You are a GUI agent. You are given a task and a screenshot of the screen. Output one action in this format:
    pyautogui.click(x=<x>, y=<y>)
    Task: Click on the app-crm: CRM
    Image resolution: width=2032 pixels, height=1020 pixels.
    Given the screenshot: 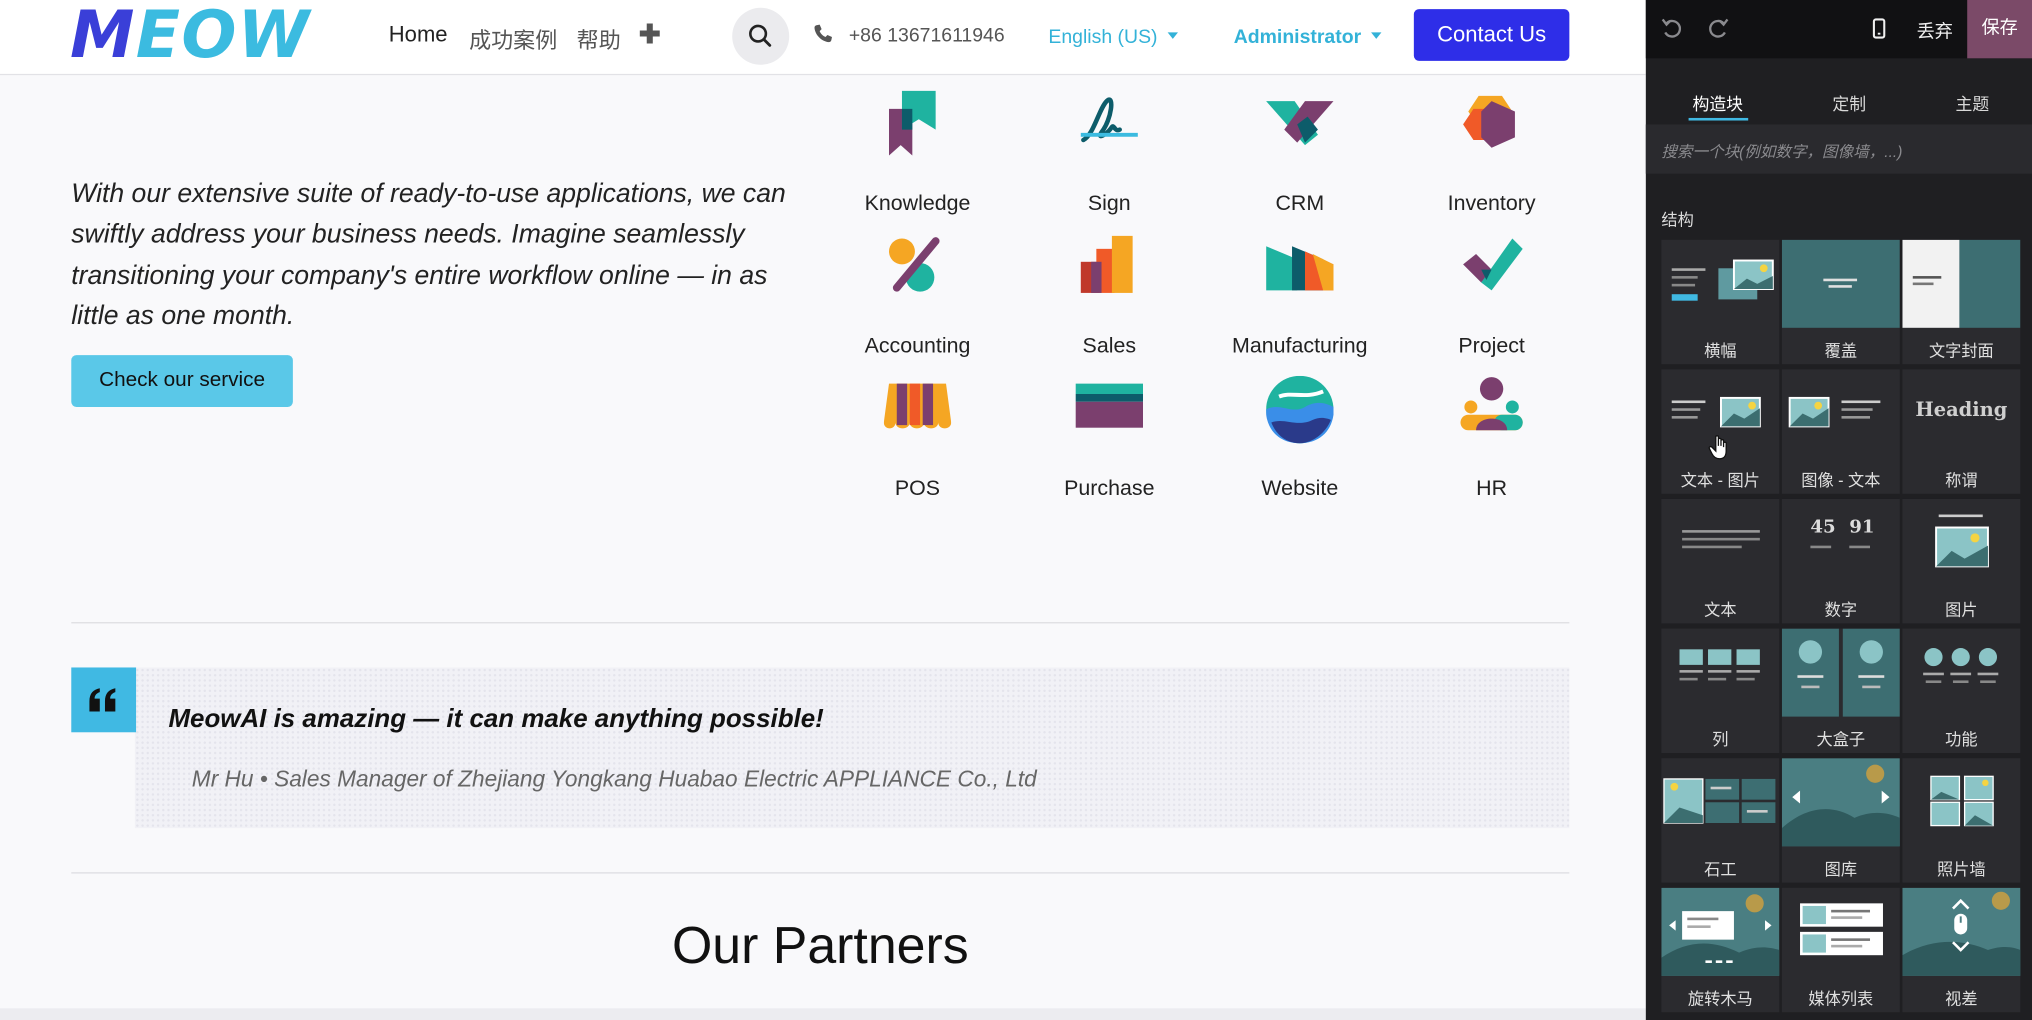 What is the action you would take?
    pyautogui.click(x=1299, y=159)
    